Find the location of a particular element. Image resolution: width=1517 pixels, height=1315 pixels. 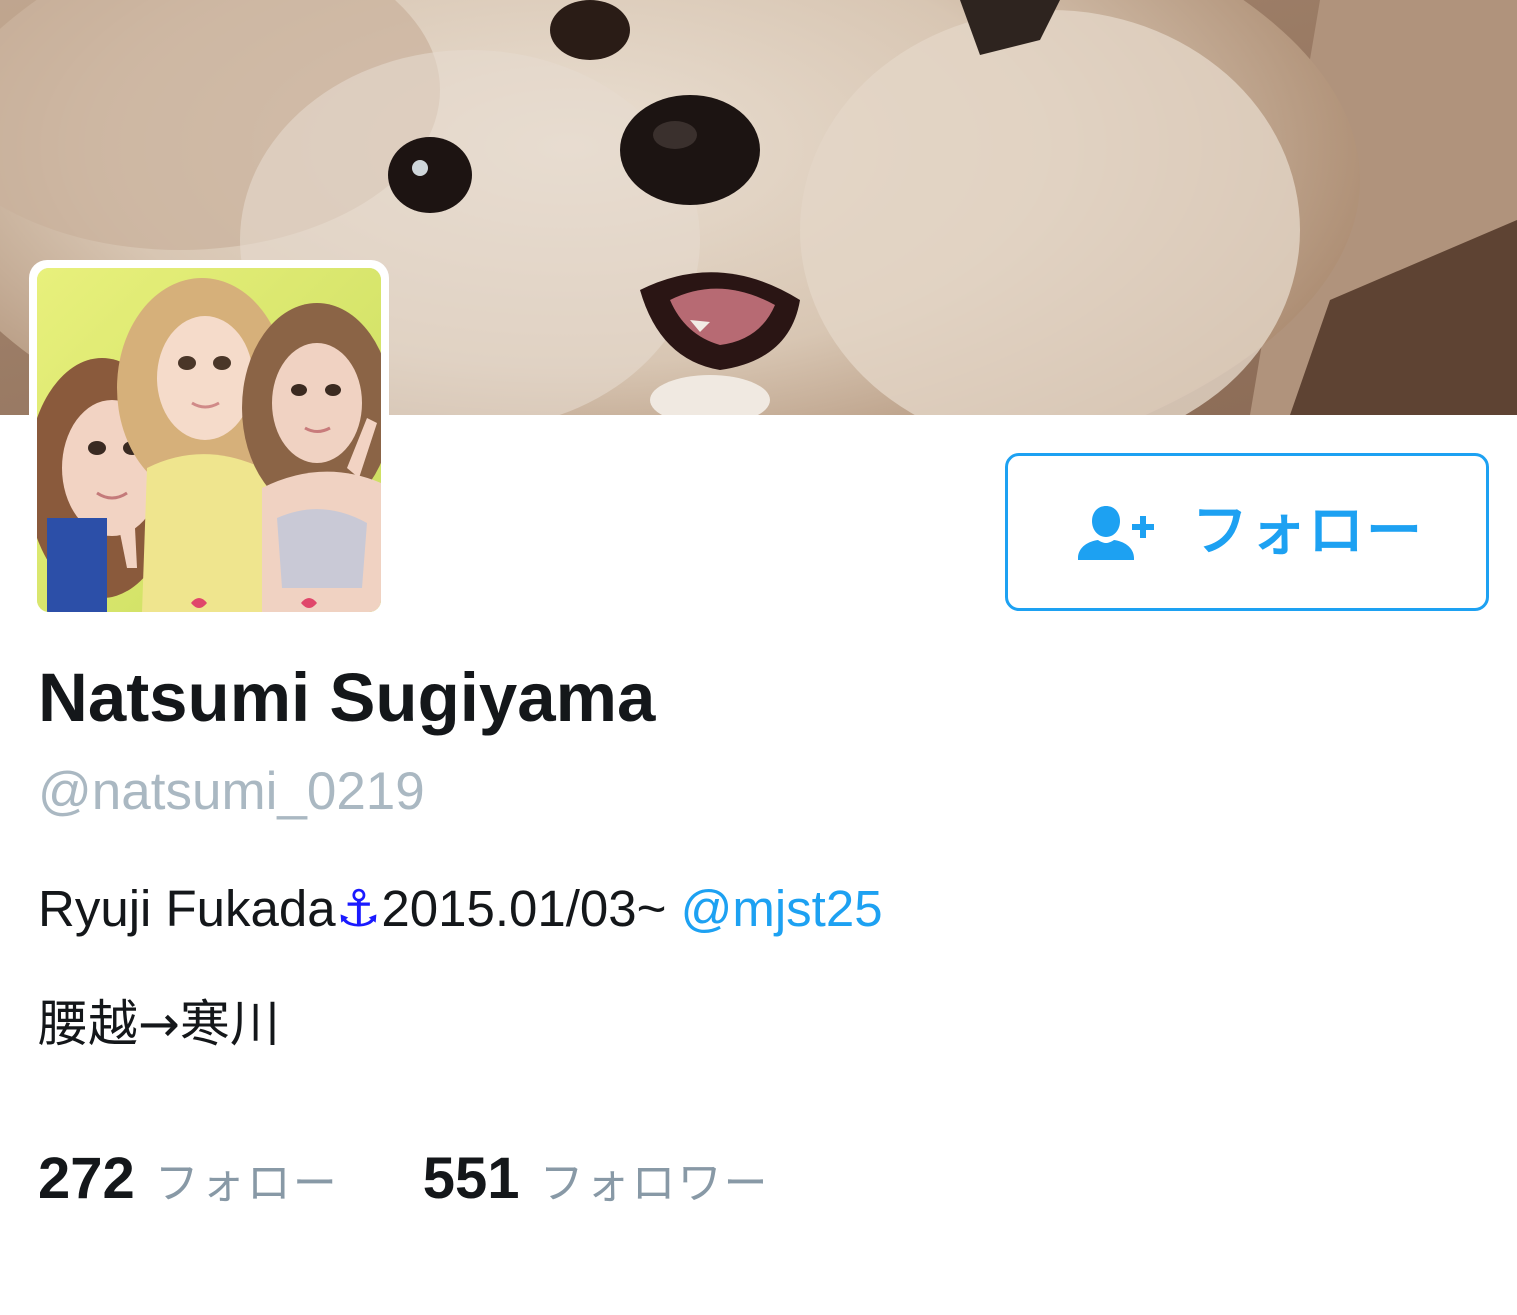

bio-text: Ryuji Fukada is located at coordinates (187, 908).